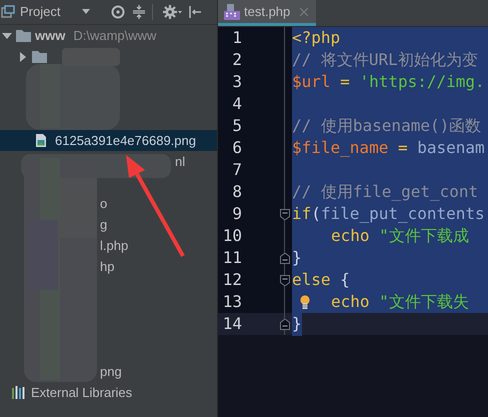 This screenshot has width=488, height=417. What do you see at coordinates (81, 392) in the screenshot?
I see `tree-item-label: External Libraries` at bounding box center [81, 392].